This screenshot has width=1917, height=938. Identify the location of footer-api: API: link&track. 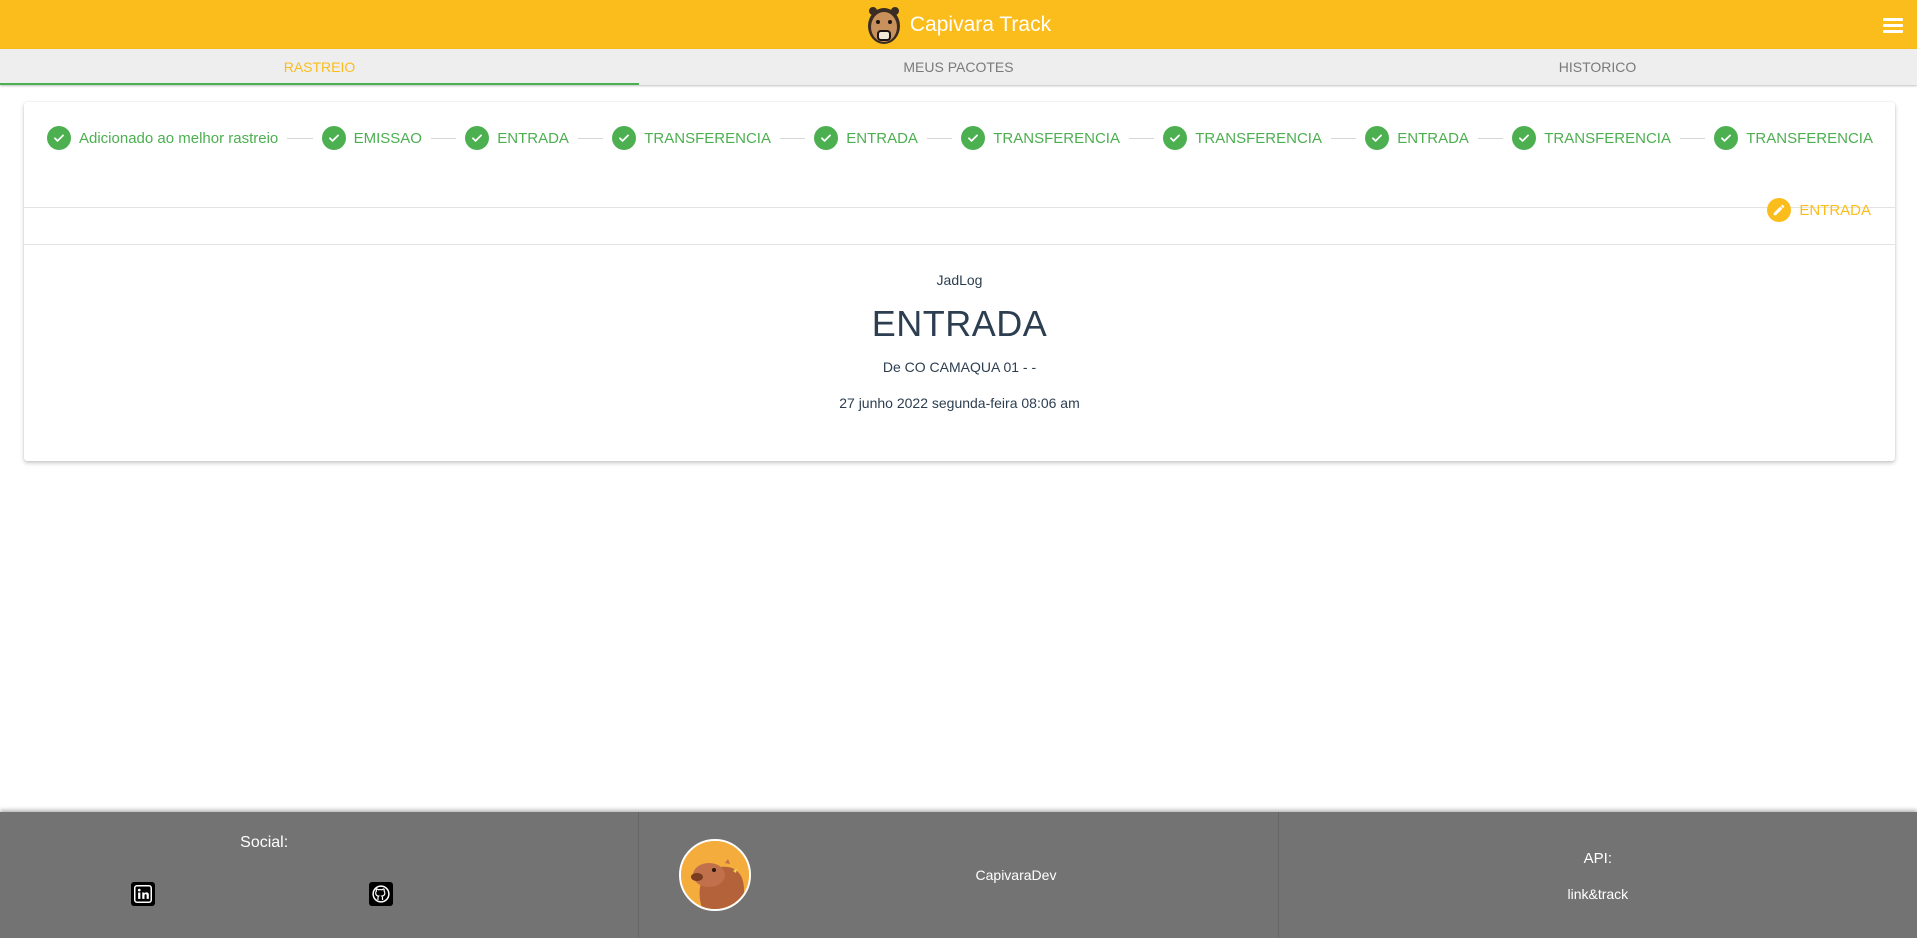
(1597, 875).